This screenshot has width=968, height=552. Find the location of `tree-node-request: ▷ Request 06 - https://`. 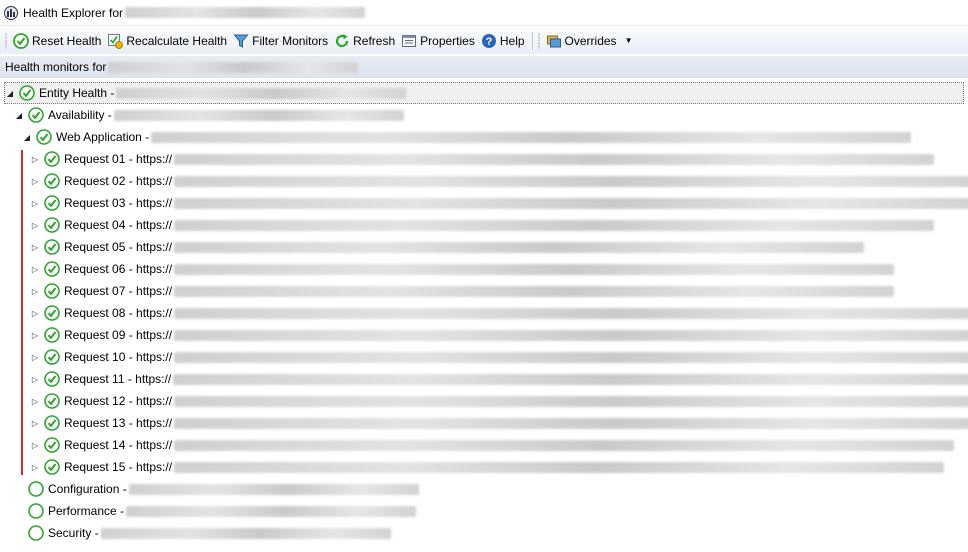

tree-node-request: ▷ Request 06 - https:// is located at coordinates (462, 269).